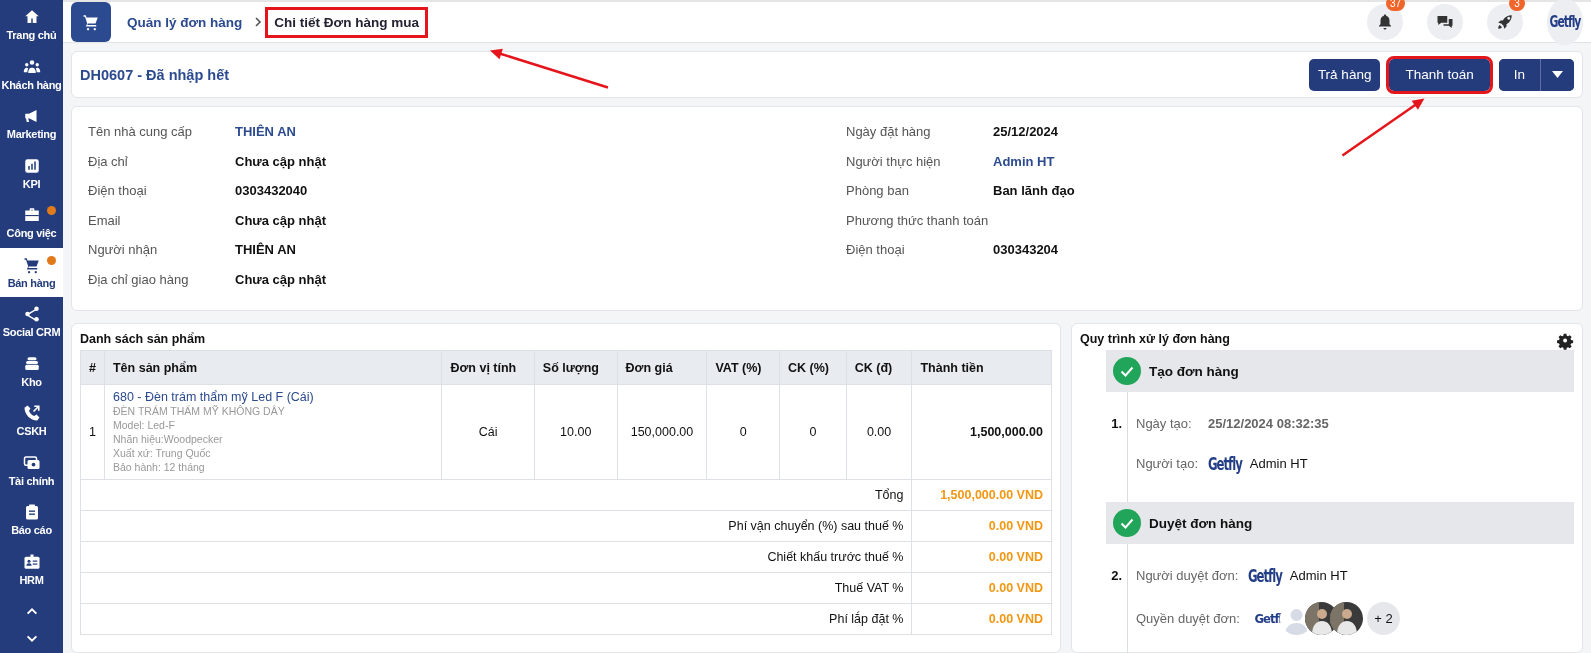 The height and width of the screenshot is (653, 1591). I want to click on action-button: Thanh toán, so click(1439, 74).